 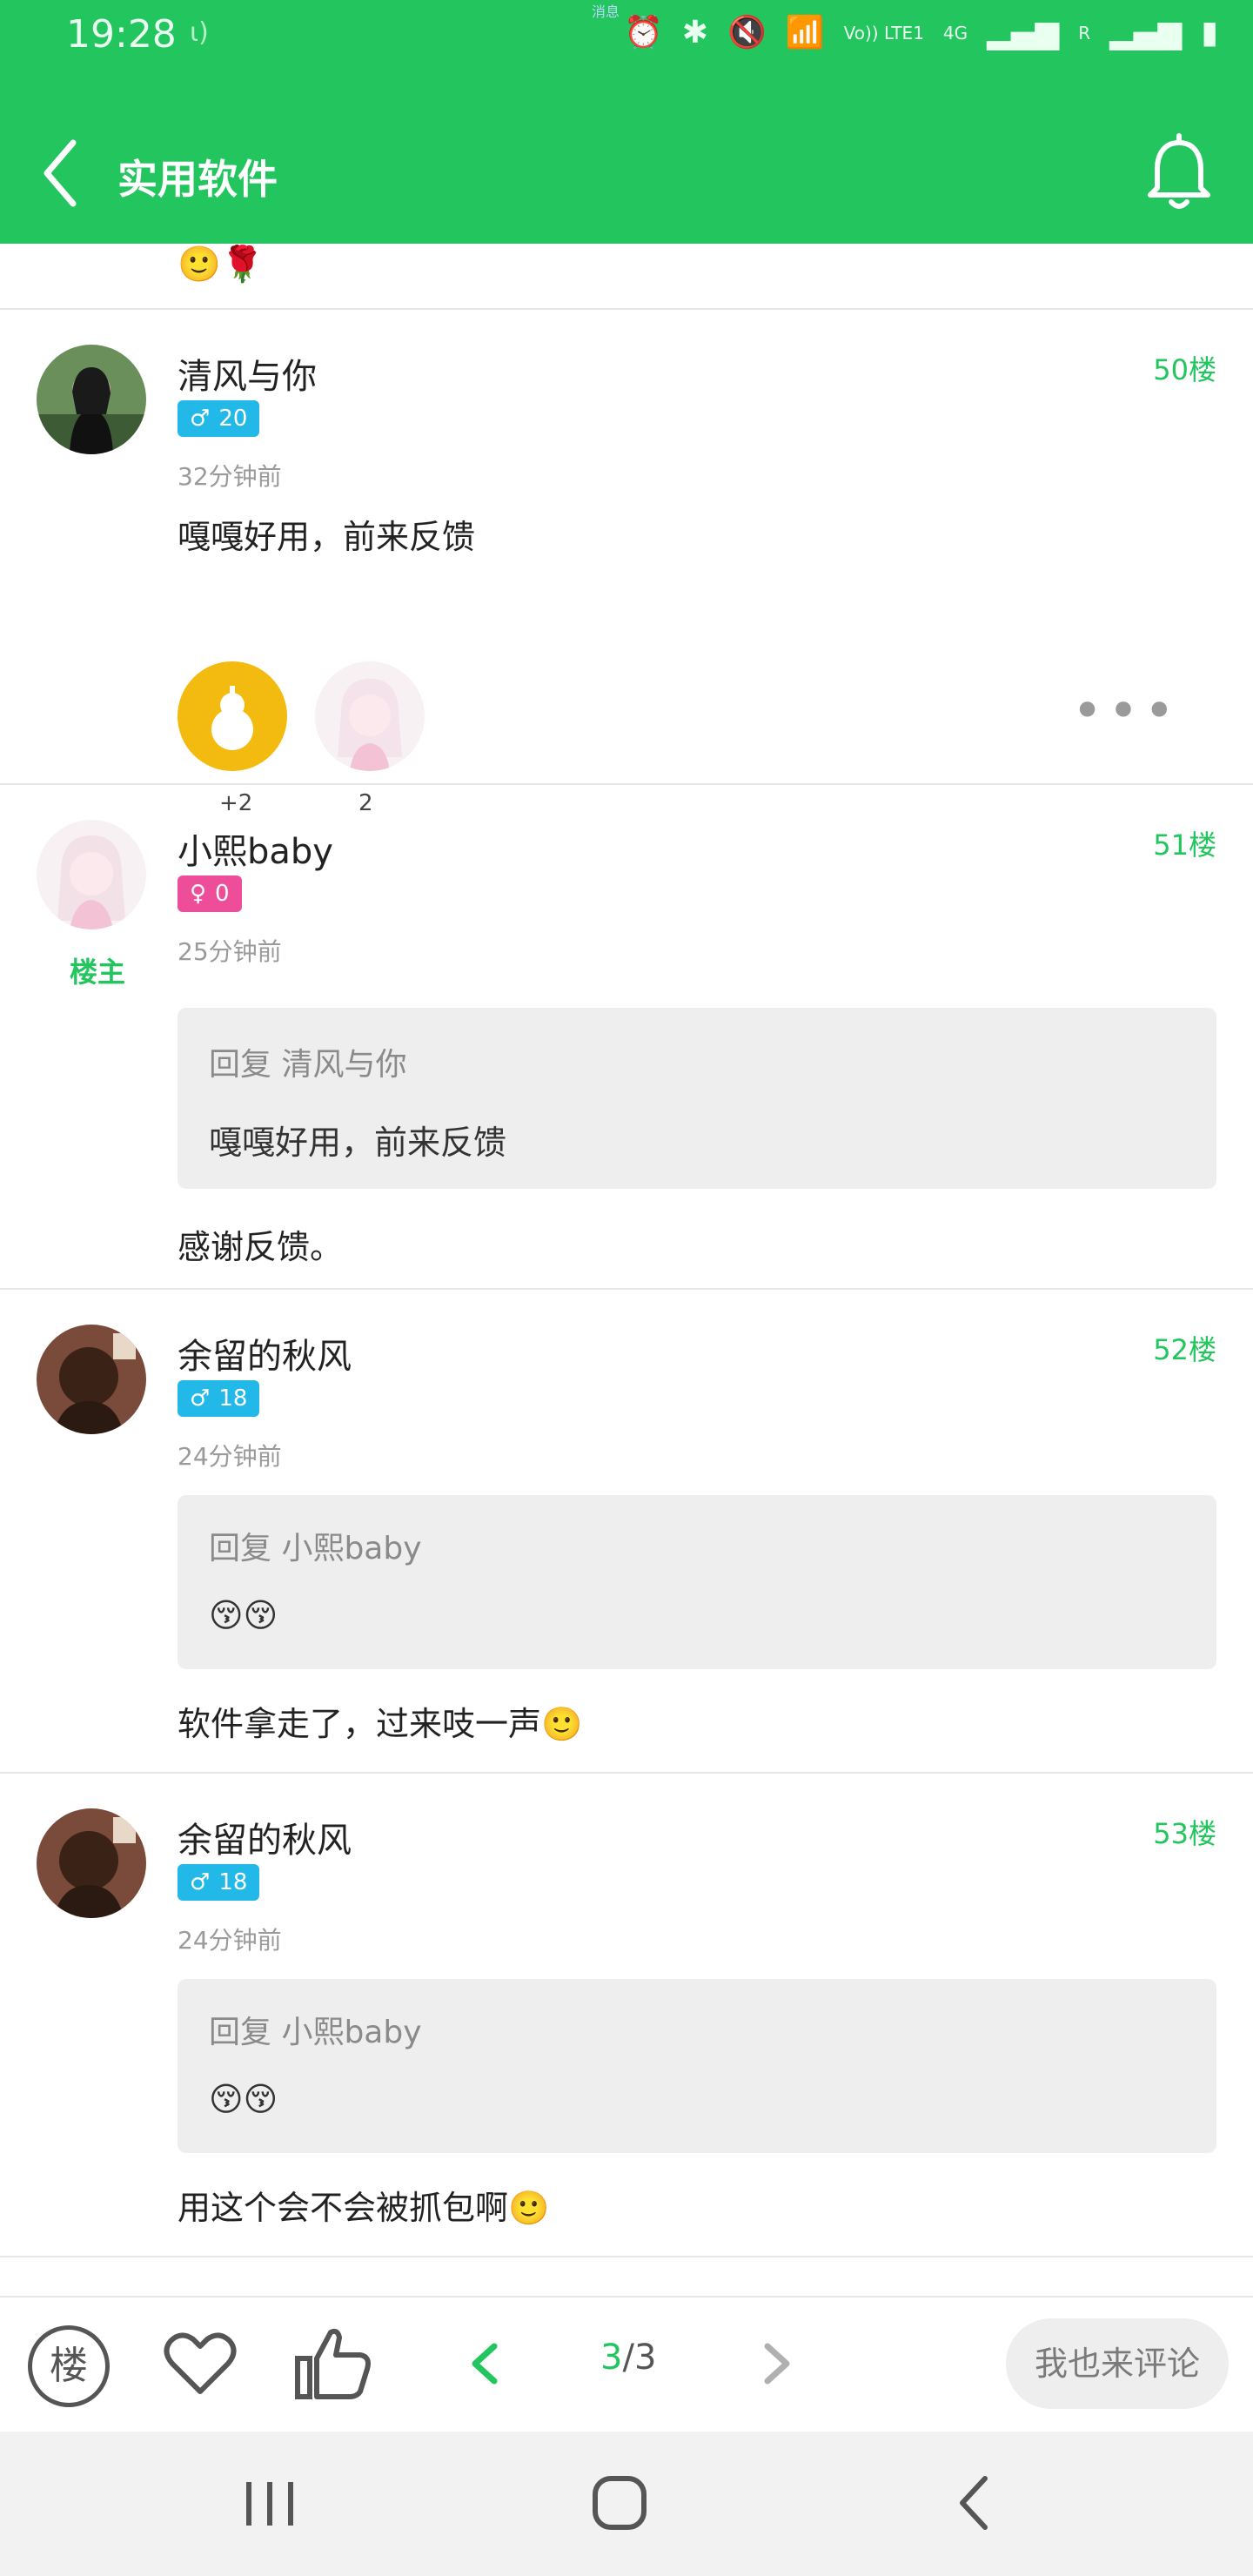 What do you see at coordinates (69, 2366) in the screenshot?
I see `jump-to-floor-button: 楼` at bounding box center [69, 2366].